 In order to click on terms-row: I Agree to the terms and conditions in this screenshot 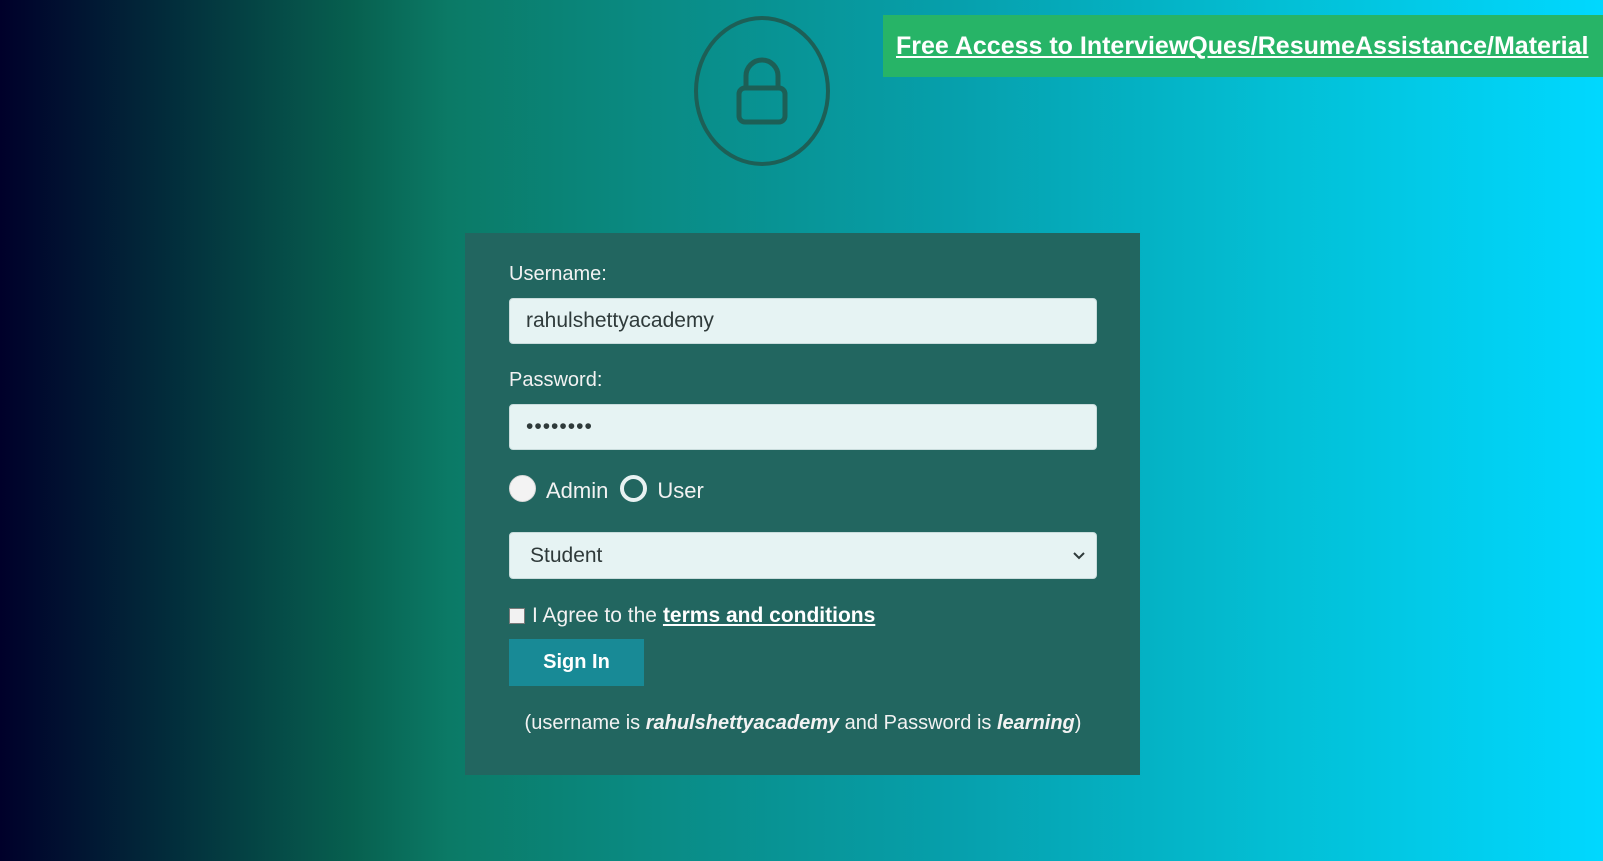, I will do `click(802, 616)`.